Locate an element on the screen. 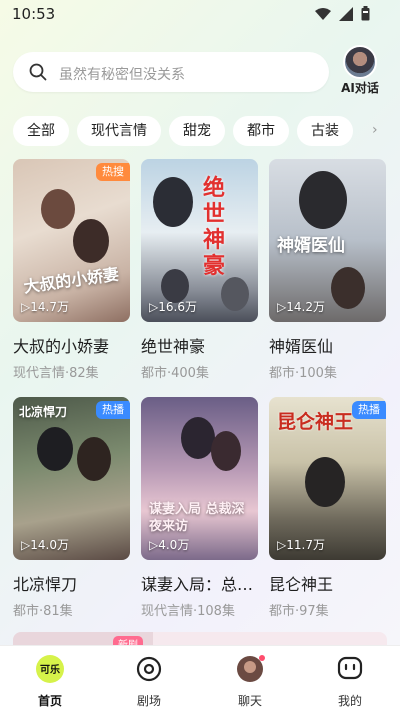  search-bar: 虽然有秘密但没关系 is located at coordinates (171, 72).